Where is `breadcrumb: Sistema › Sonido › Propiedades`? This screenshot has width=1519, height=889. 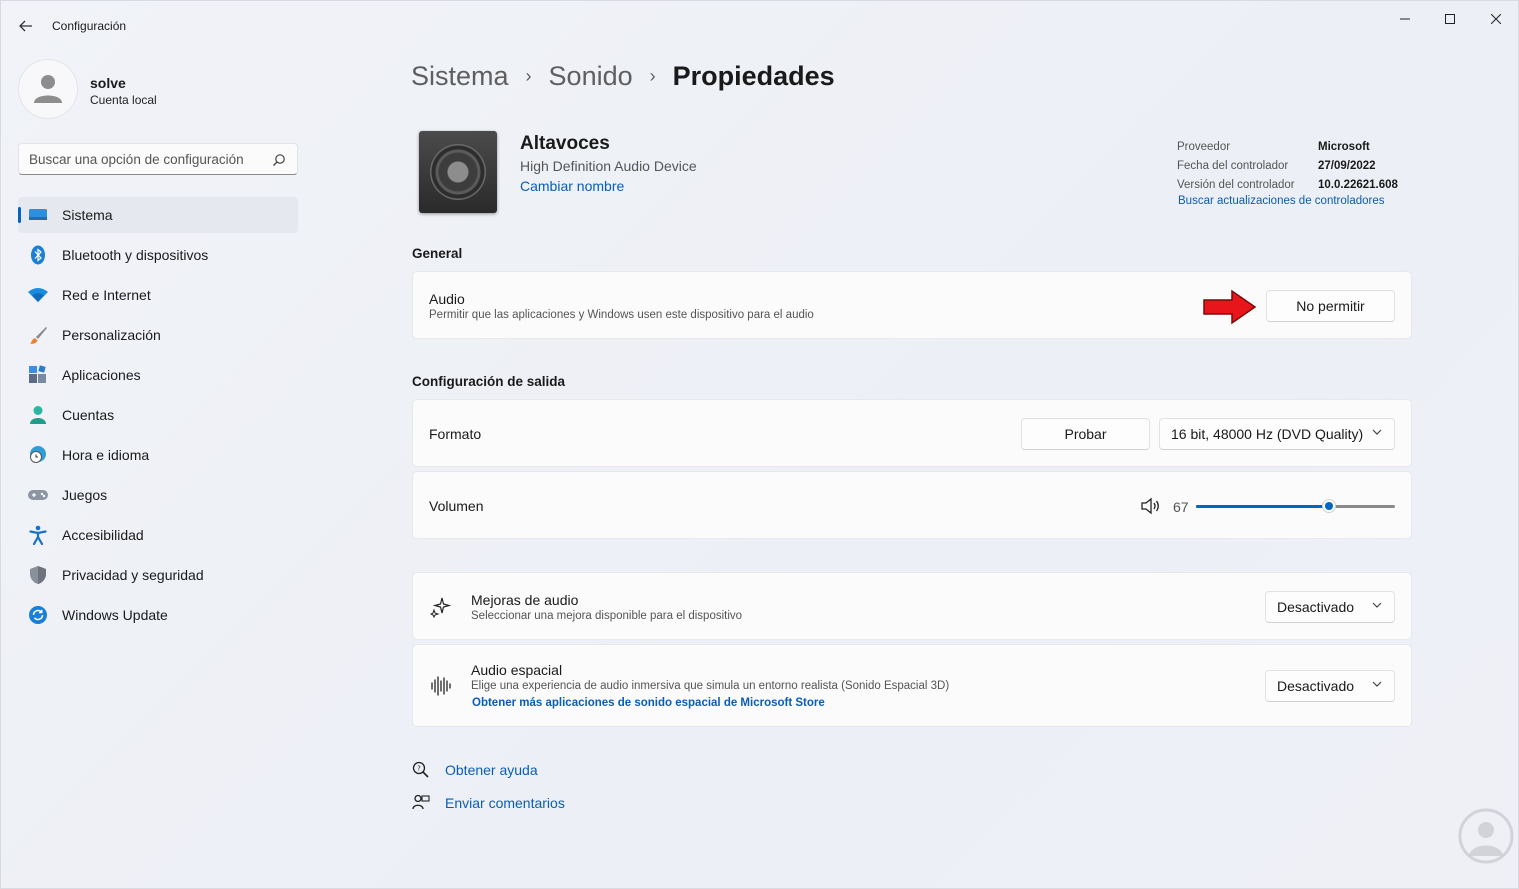
breadcrumb: Sistema › Sonido › Propiedades is located at coordinates (623, 76).